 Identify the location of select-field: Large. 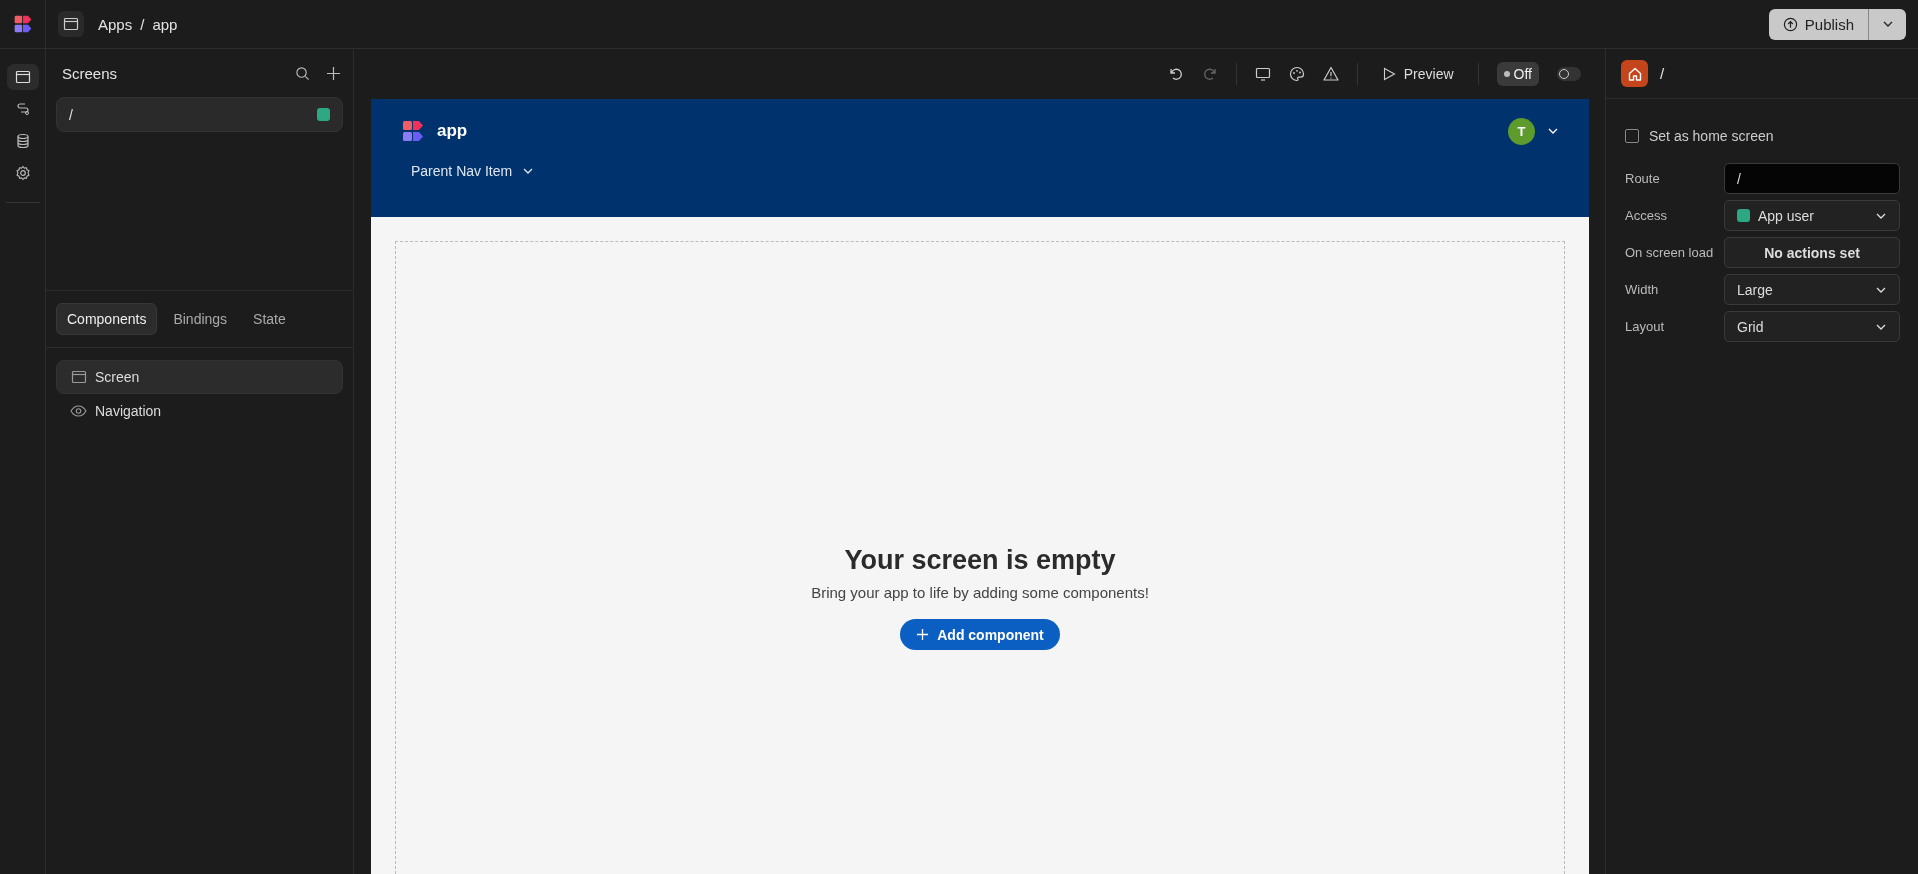
(1812, 289).